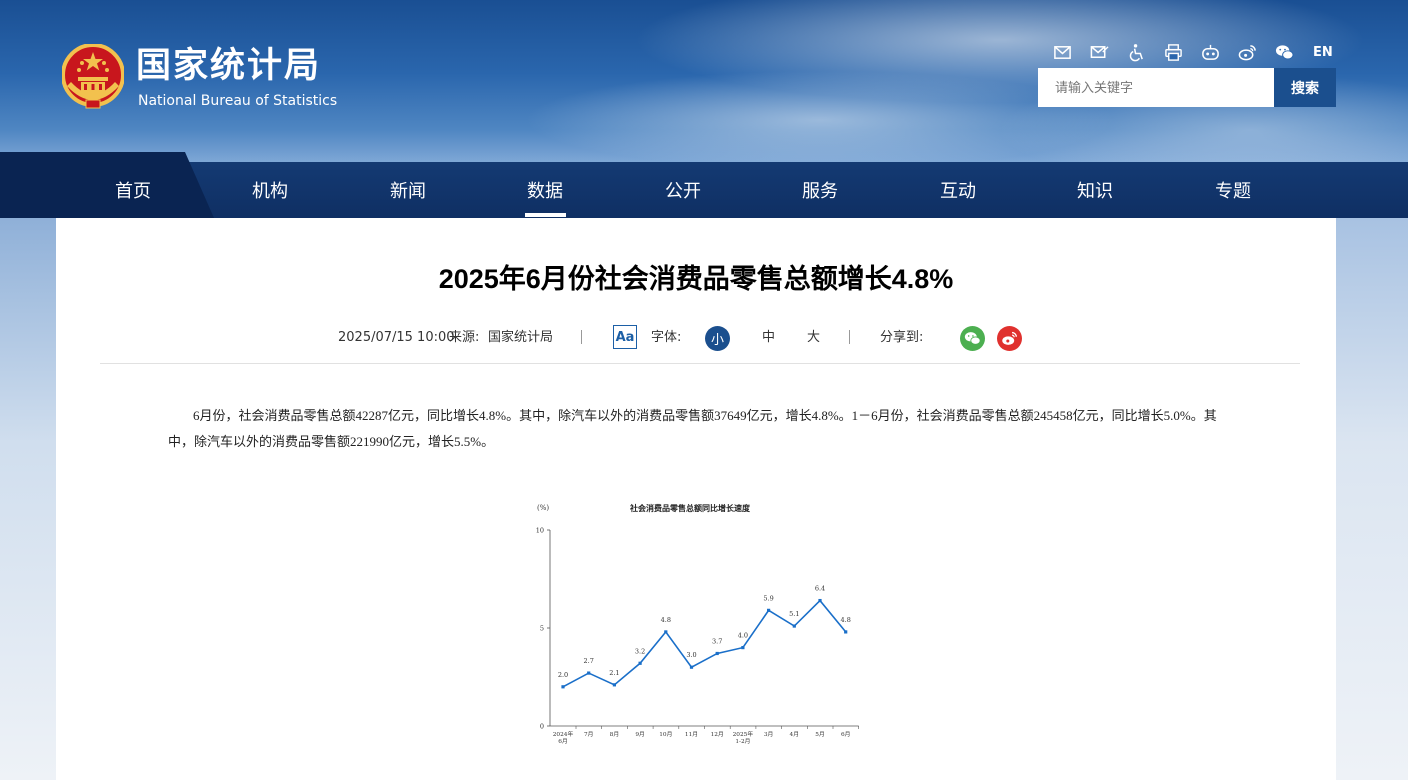 This screenshot has height=780, width=1408. Describe the element at coordinates (615, 734) in the screenshot. I see `chart-x-tick-label: 8月` at that location.